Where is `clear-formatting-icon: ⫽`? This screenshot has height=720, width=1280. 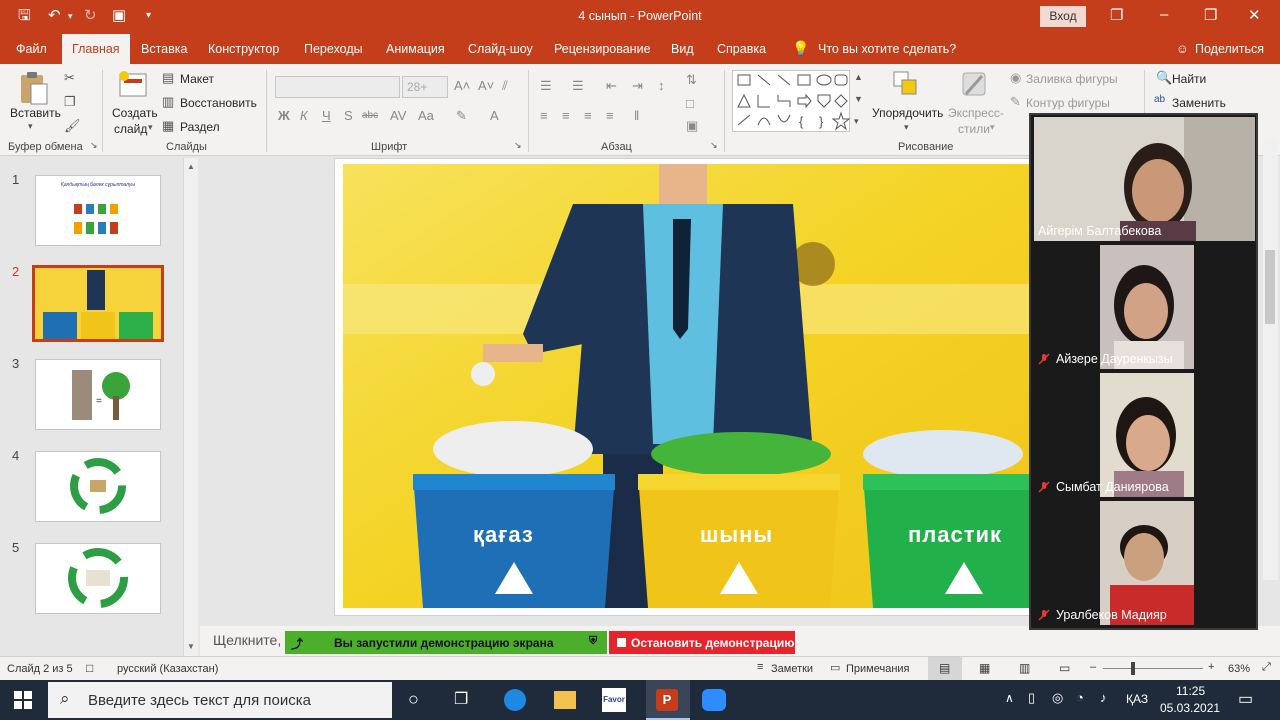 clear-formatting-icon: ⫽ is located at coordinates (505, 86).